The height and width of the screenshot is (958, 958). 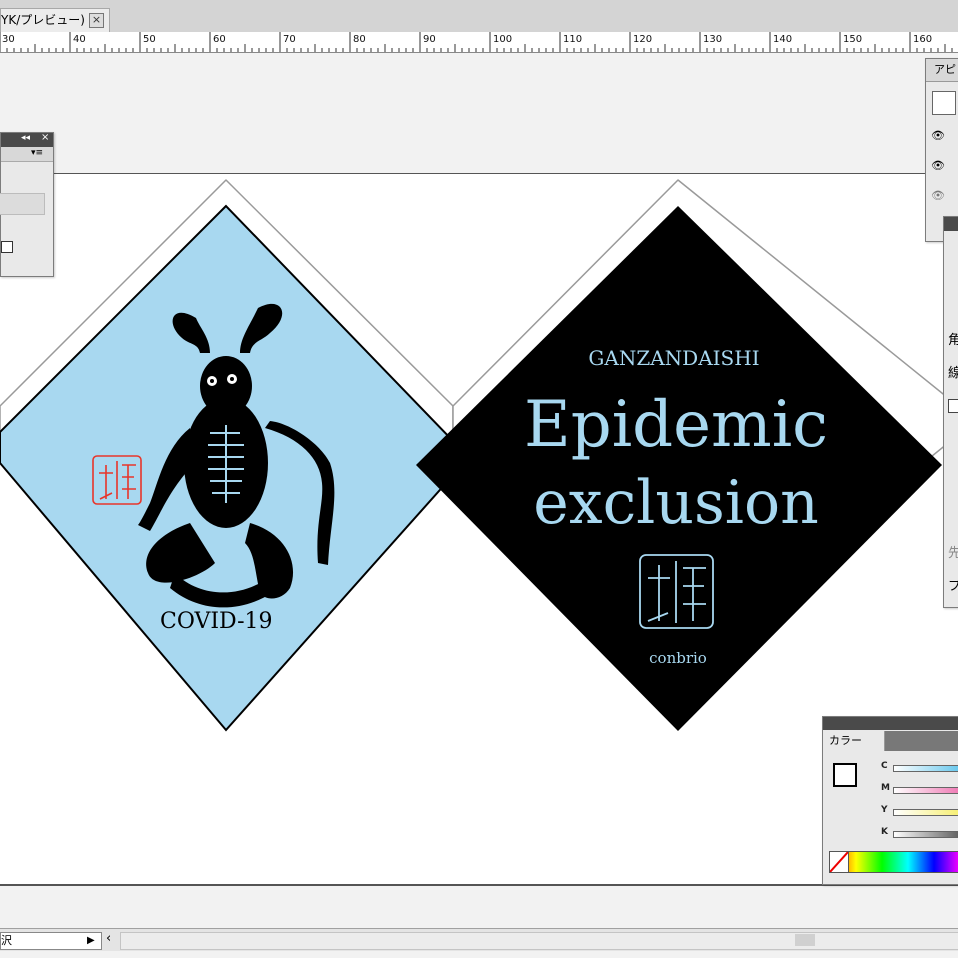 What do you see at coordinates (429, 39) in the screenshot?
I see `ruler-label: 90` at bounding box center [429, 39].